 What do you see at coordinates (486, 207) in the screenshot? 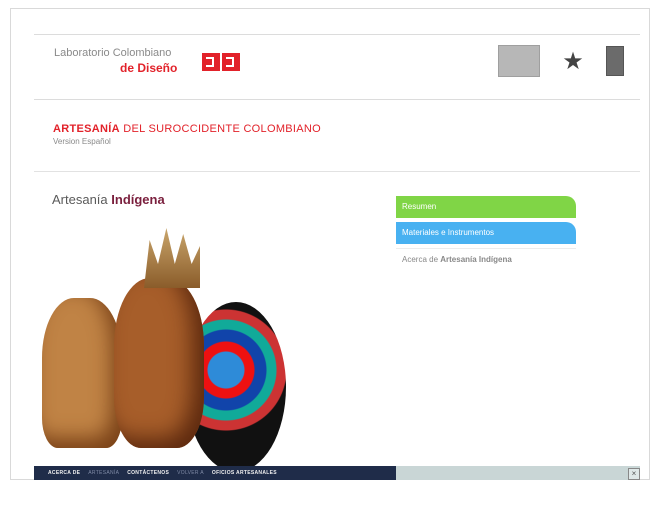
I see `menu-item-resumen: Resumen` at bounding box center [486, 207].